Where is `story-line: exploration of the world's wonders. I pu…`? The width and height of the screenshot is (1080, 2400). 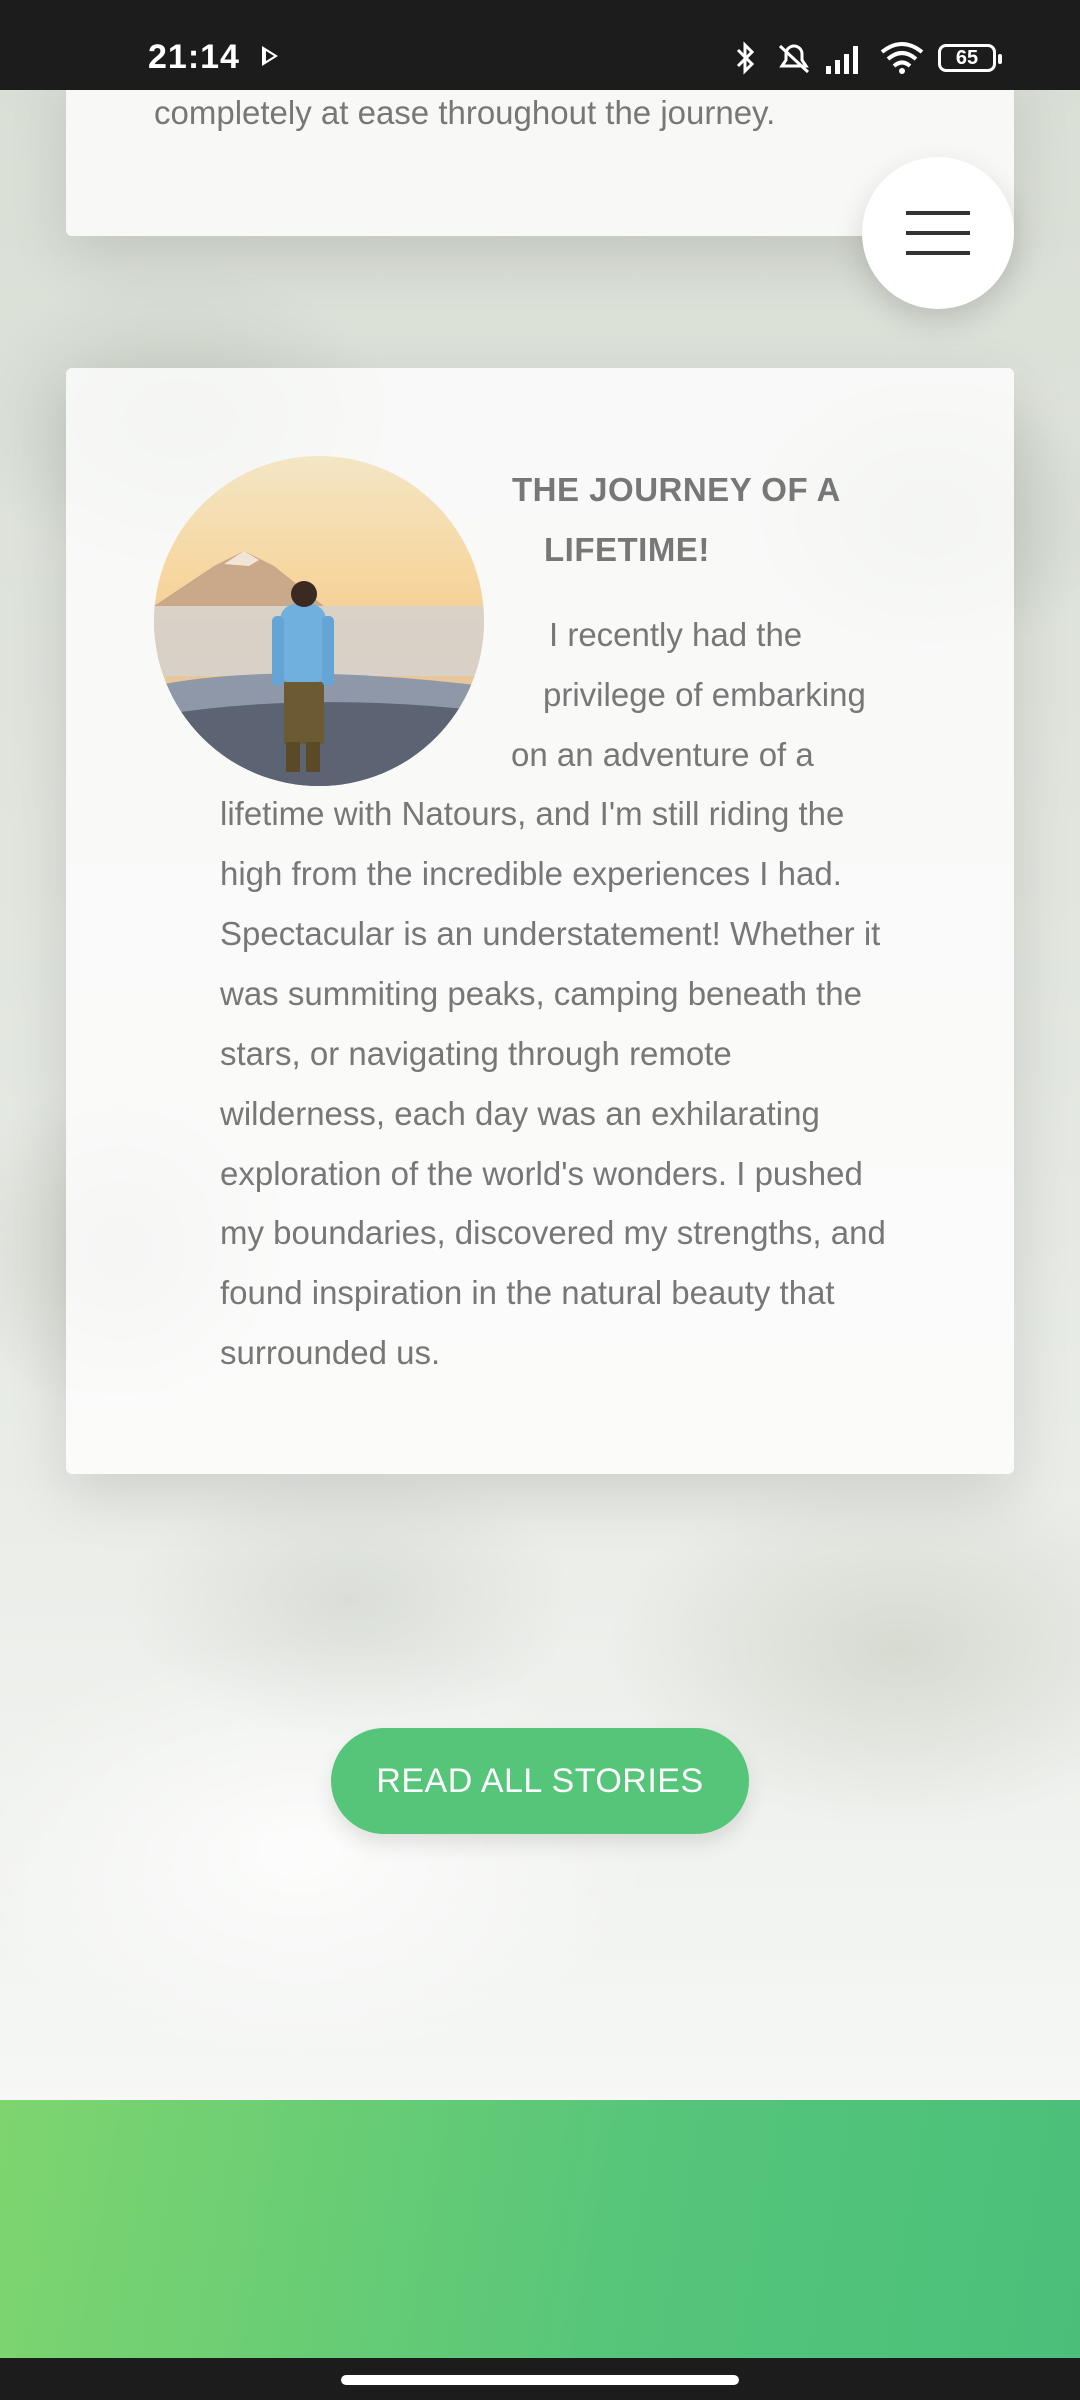
story-line: exploration of the world's wonders. I pu… is located at coordinates (541, 1173).